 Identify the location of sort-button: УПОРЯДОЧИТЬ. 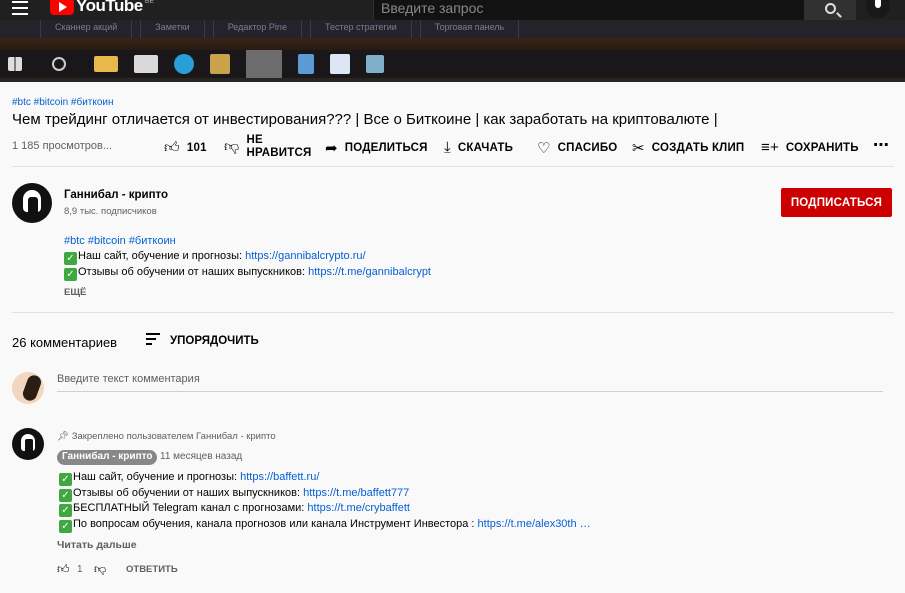
(202, 340).